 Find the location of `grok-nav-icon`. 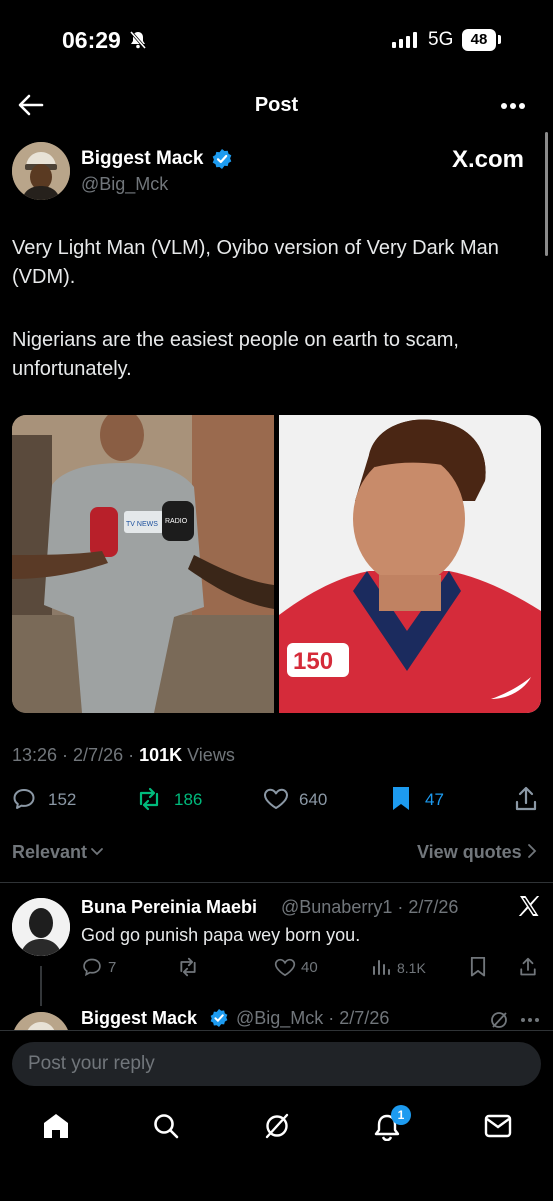

grok-nav-icon is located at coordinates (277, 1126).